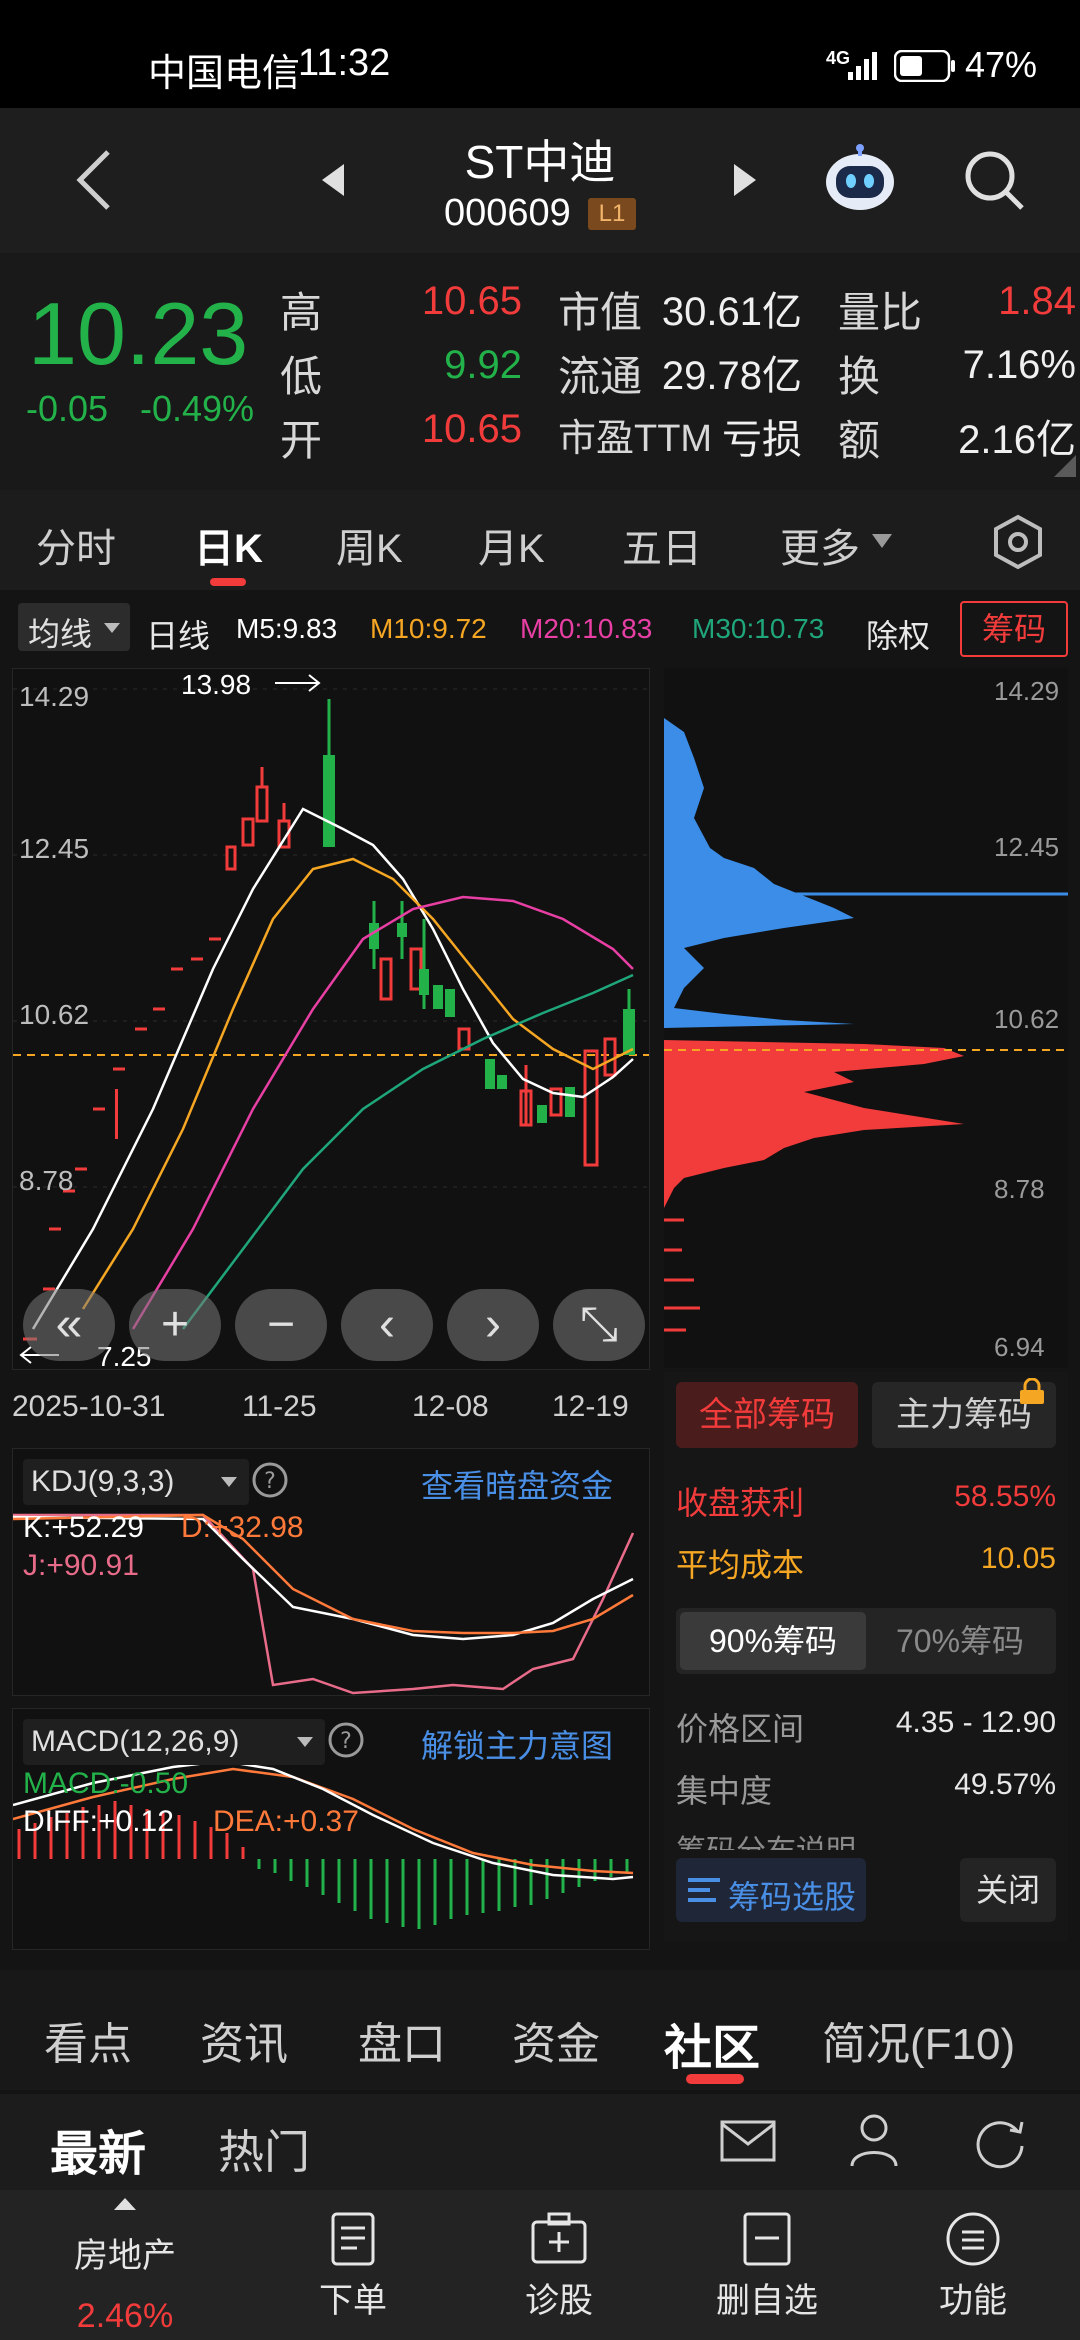 The height and width of the screenshot is (2340, 1080). I want to click on main-intent-link: 解锁主力意图, so click(517, 1744).